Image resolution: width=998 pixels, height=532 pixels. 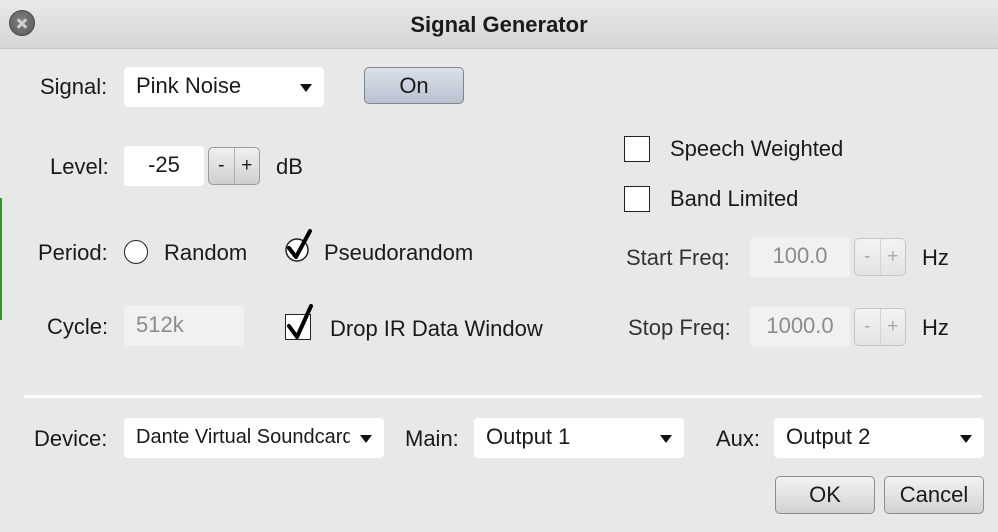 What do you see at coordinates (164, 166) in the screenshot?
I see `level-input: -25` at bounding box center [164, 166].